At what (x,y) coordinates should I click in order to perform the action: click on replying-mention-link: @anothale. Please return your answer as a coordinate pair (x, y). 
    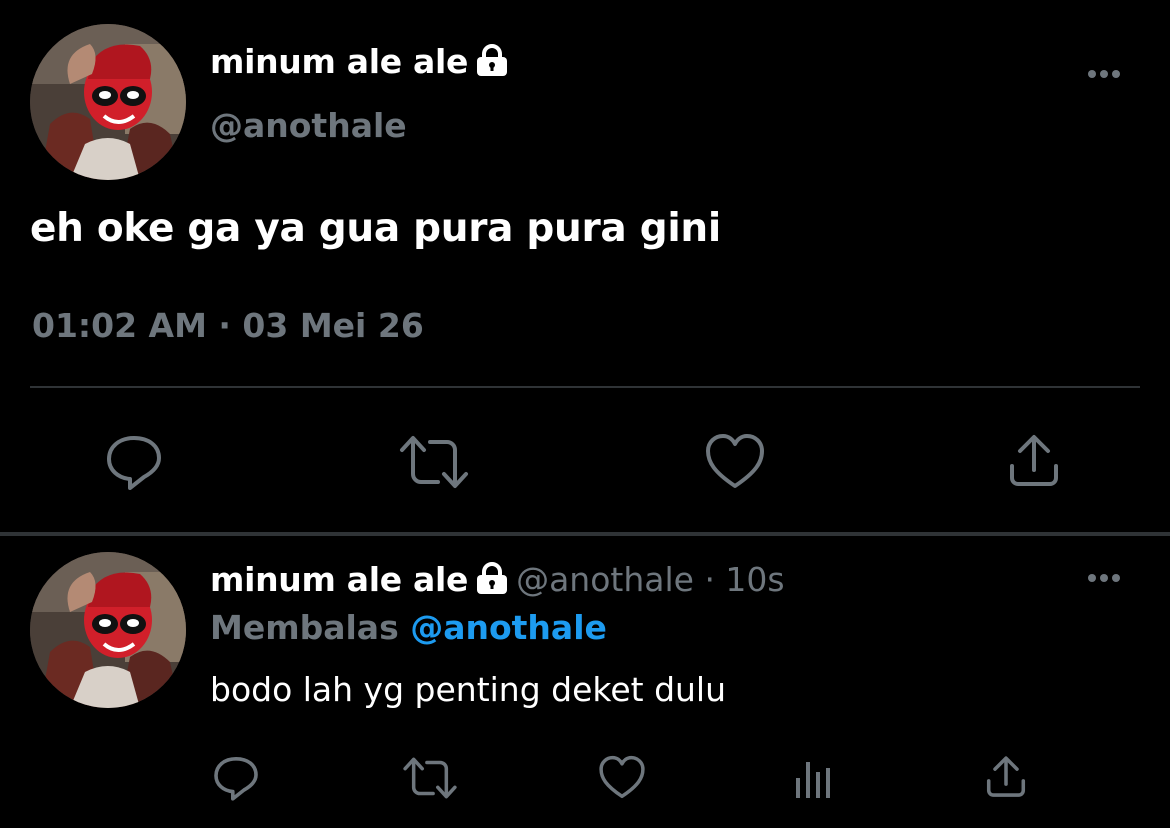
    Looking at the image, I should click on (508, 627).